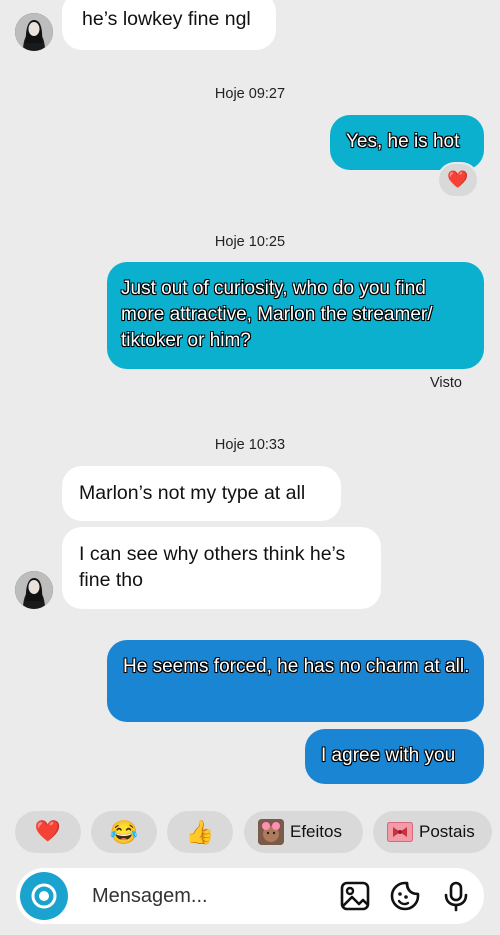 This screenshot has width=500, height=935. I want to click on outgoing-message: He seems forced, he has no charm at all., so click(295, 681).